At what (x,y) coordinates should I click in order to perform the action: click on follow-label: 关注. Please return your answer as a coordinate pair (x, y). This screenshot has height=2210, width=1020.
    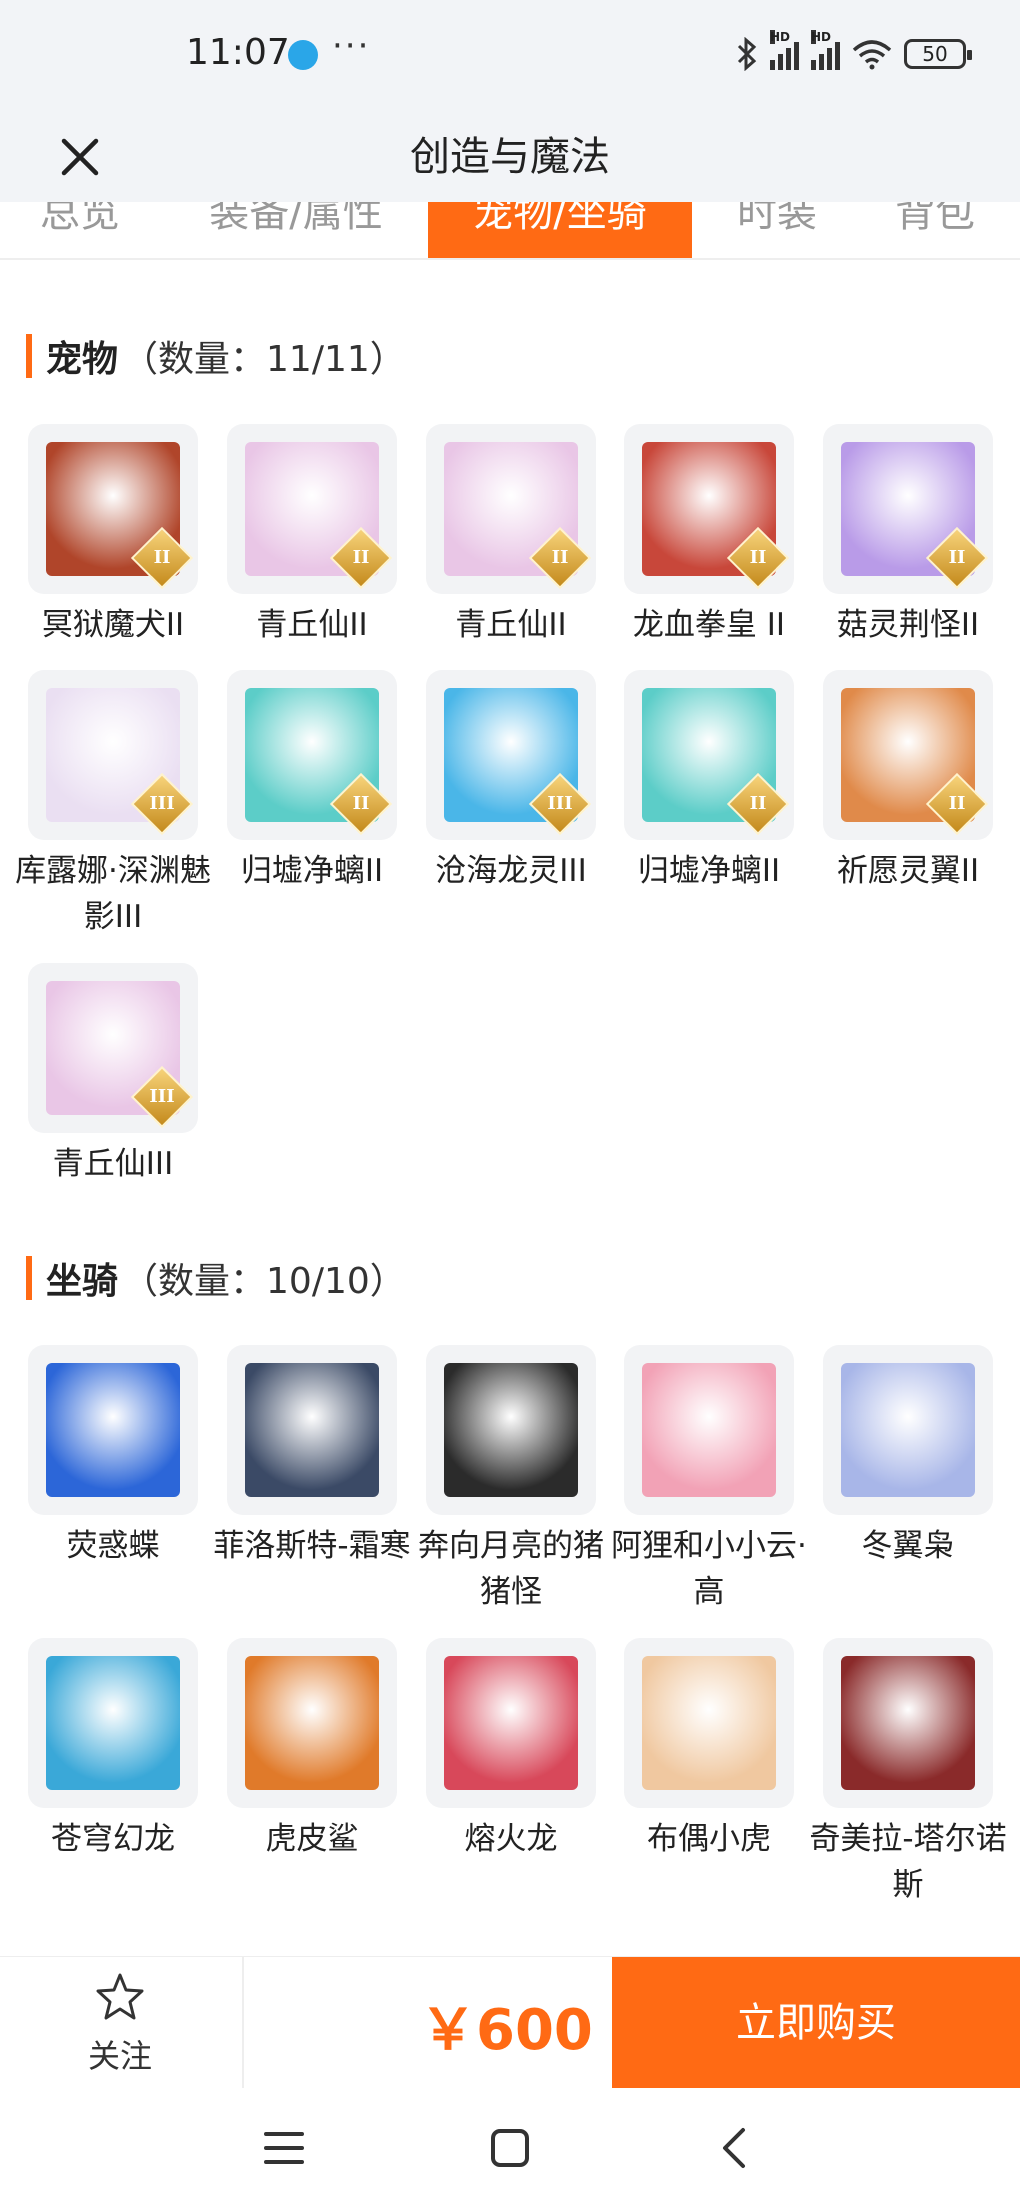
    Looking at the image, I should click on (119, 2056).